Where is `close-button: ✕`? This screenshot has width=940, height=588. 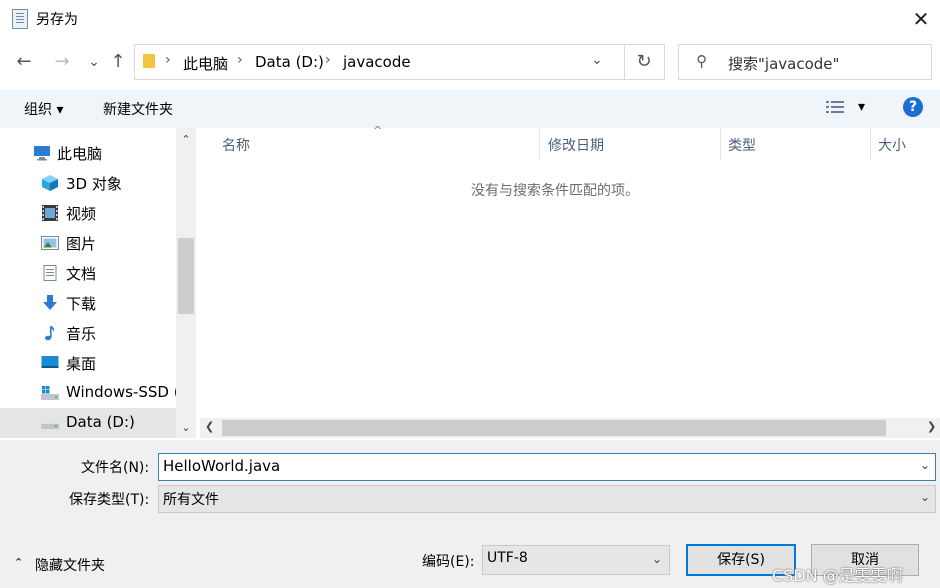
close-button: ✕ is located at coordinates (921, 19).